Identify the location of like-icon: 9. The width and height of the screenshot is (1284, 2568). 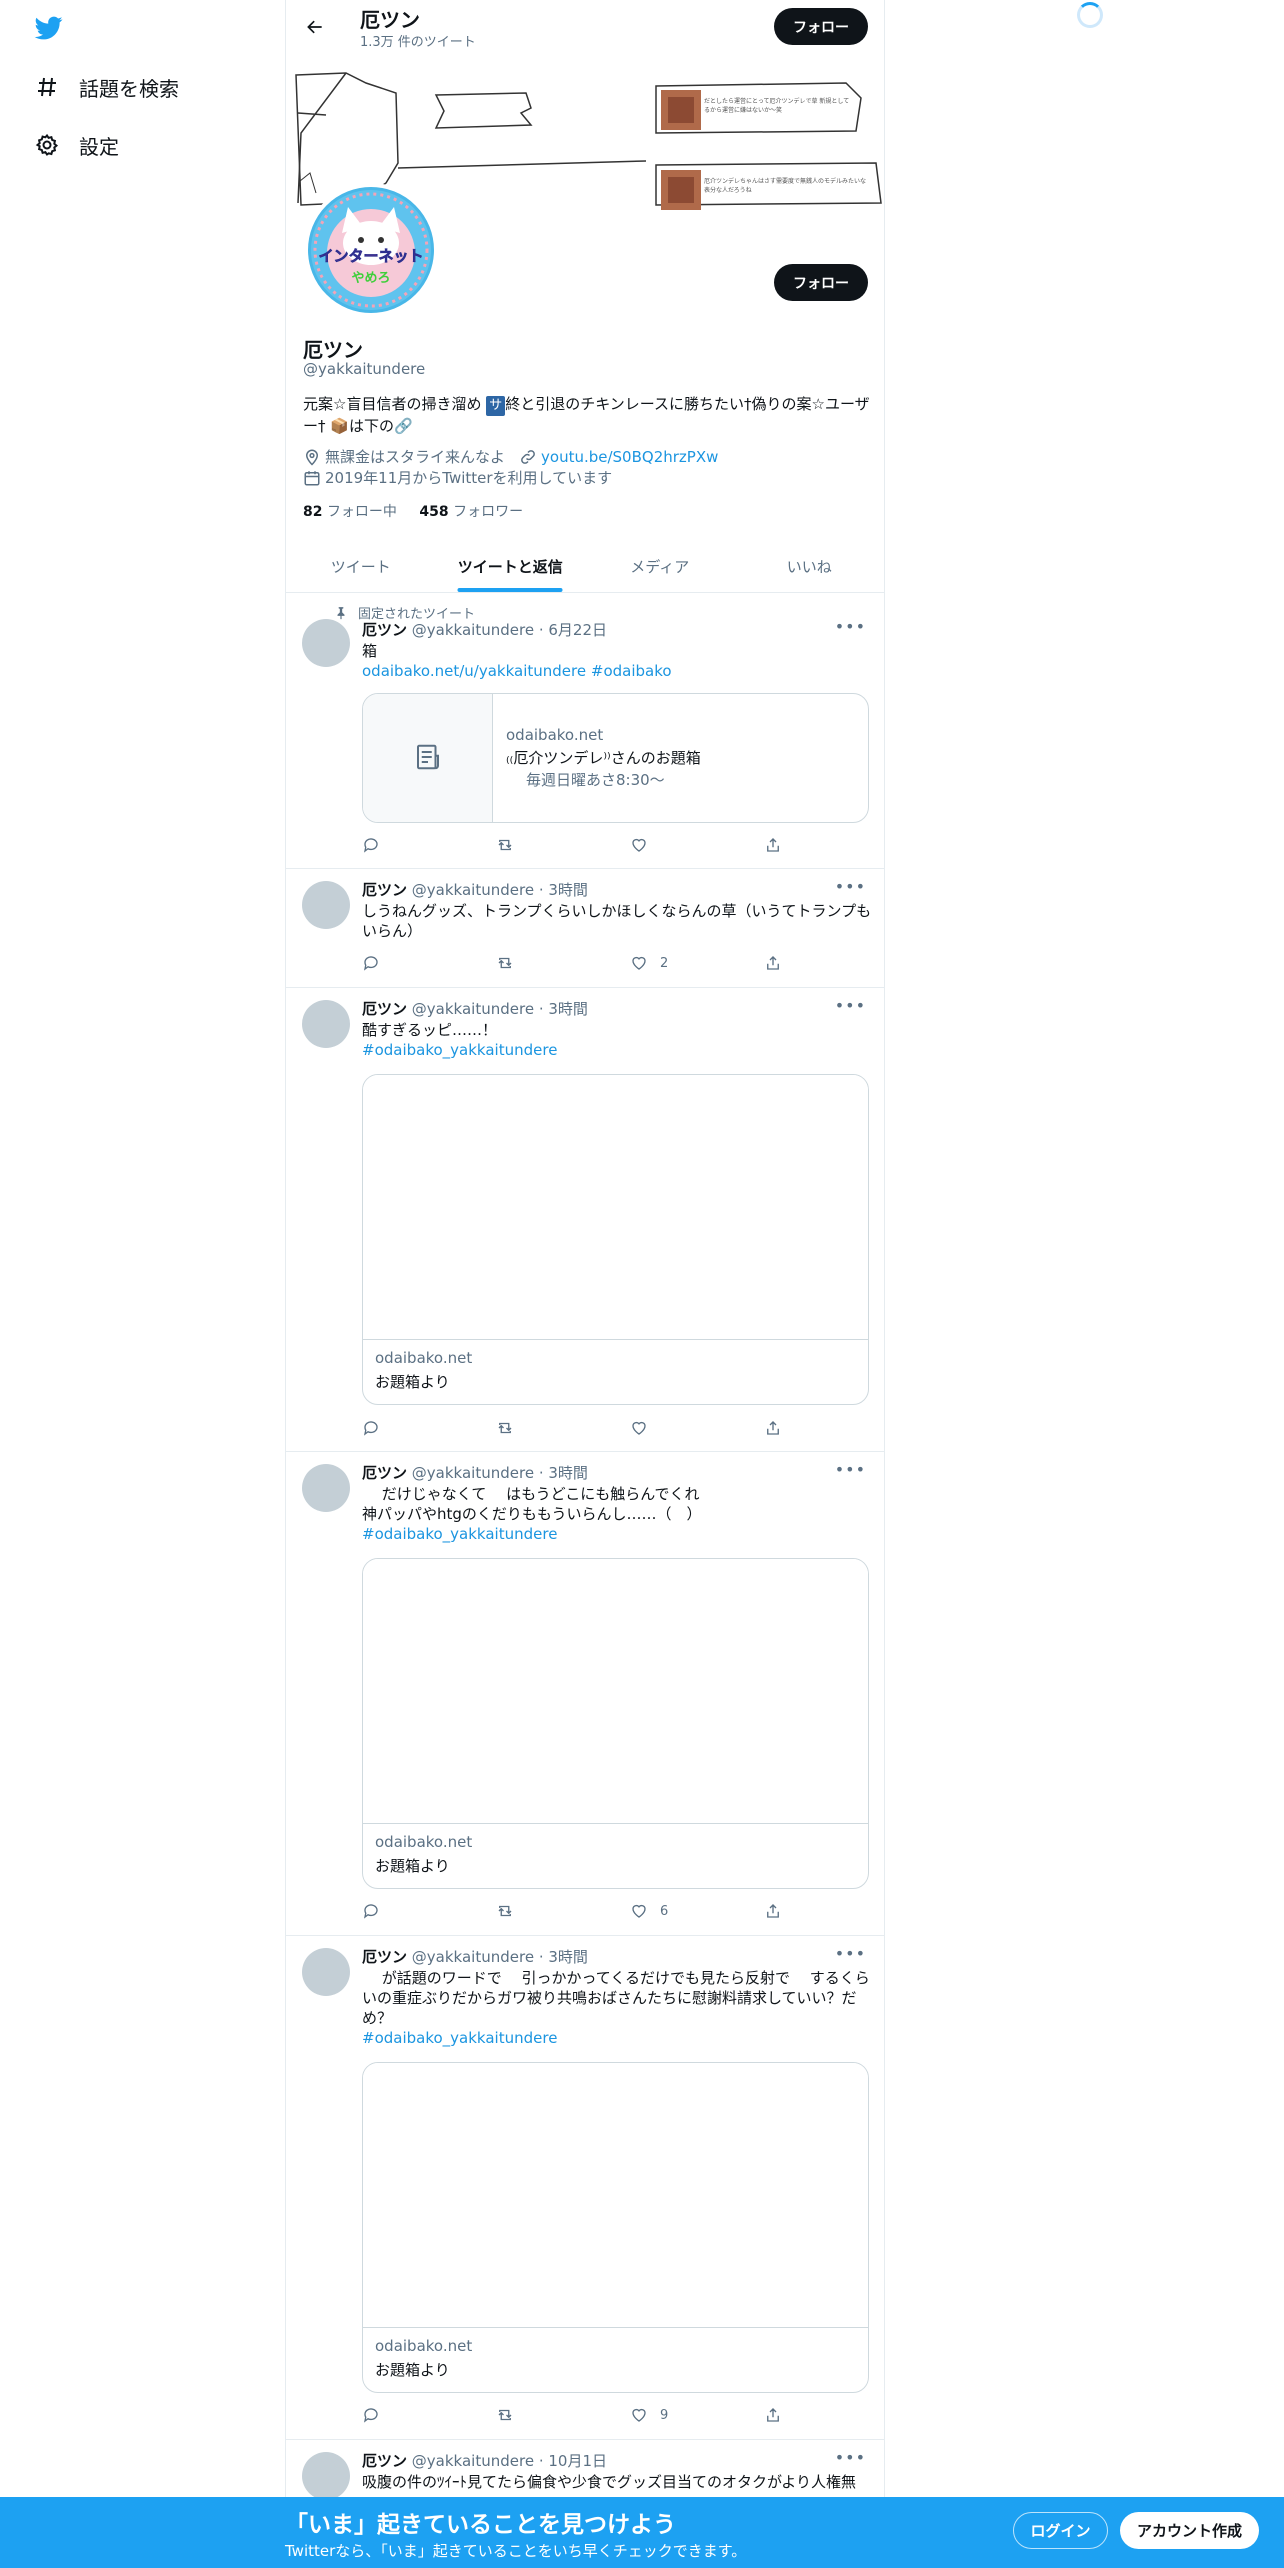
(649, 2415).